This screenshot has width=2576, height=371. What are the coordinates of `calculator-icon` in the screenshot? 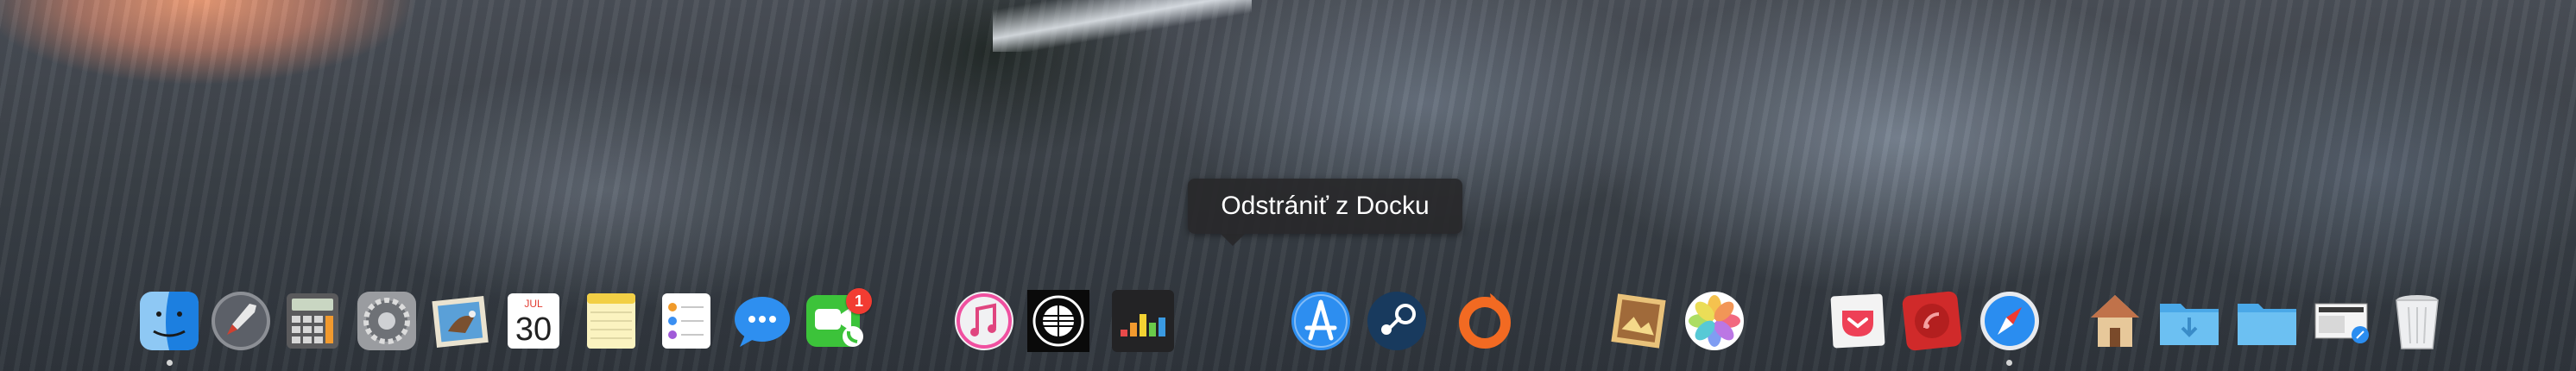 It's located at (312, 321).